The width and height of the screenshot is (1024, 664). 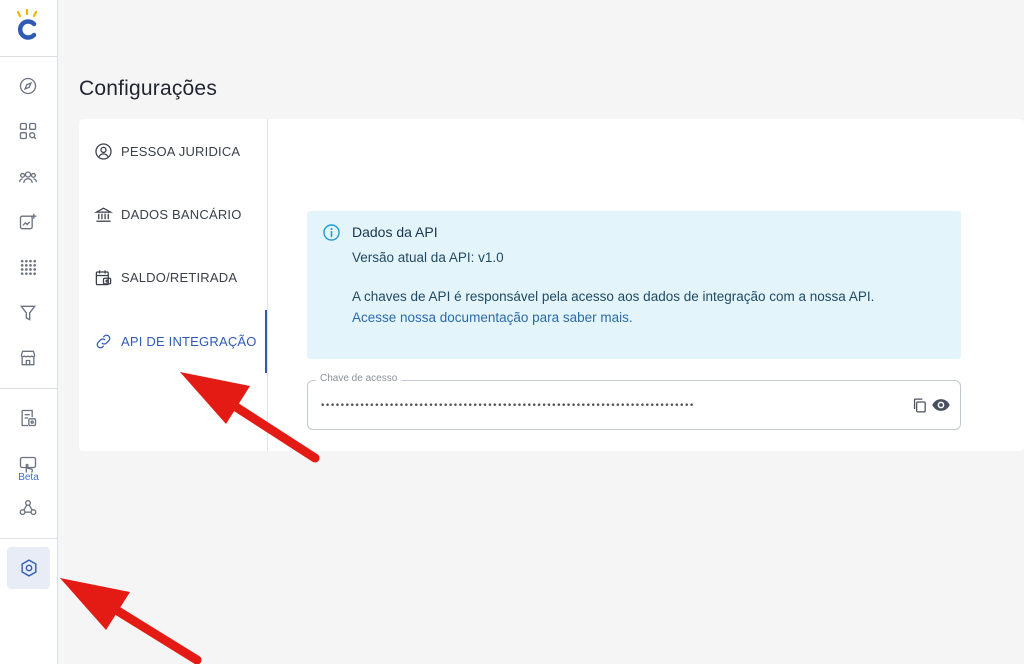 What do you see at coordinates (28, 313) in the screenshot?
I see `filter-icon` at bounding box center [28, 313].